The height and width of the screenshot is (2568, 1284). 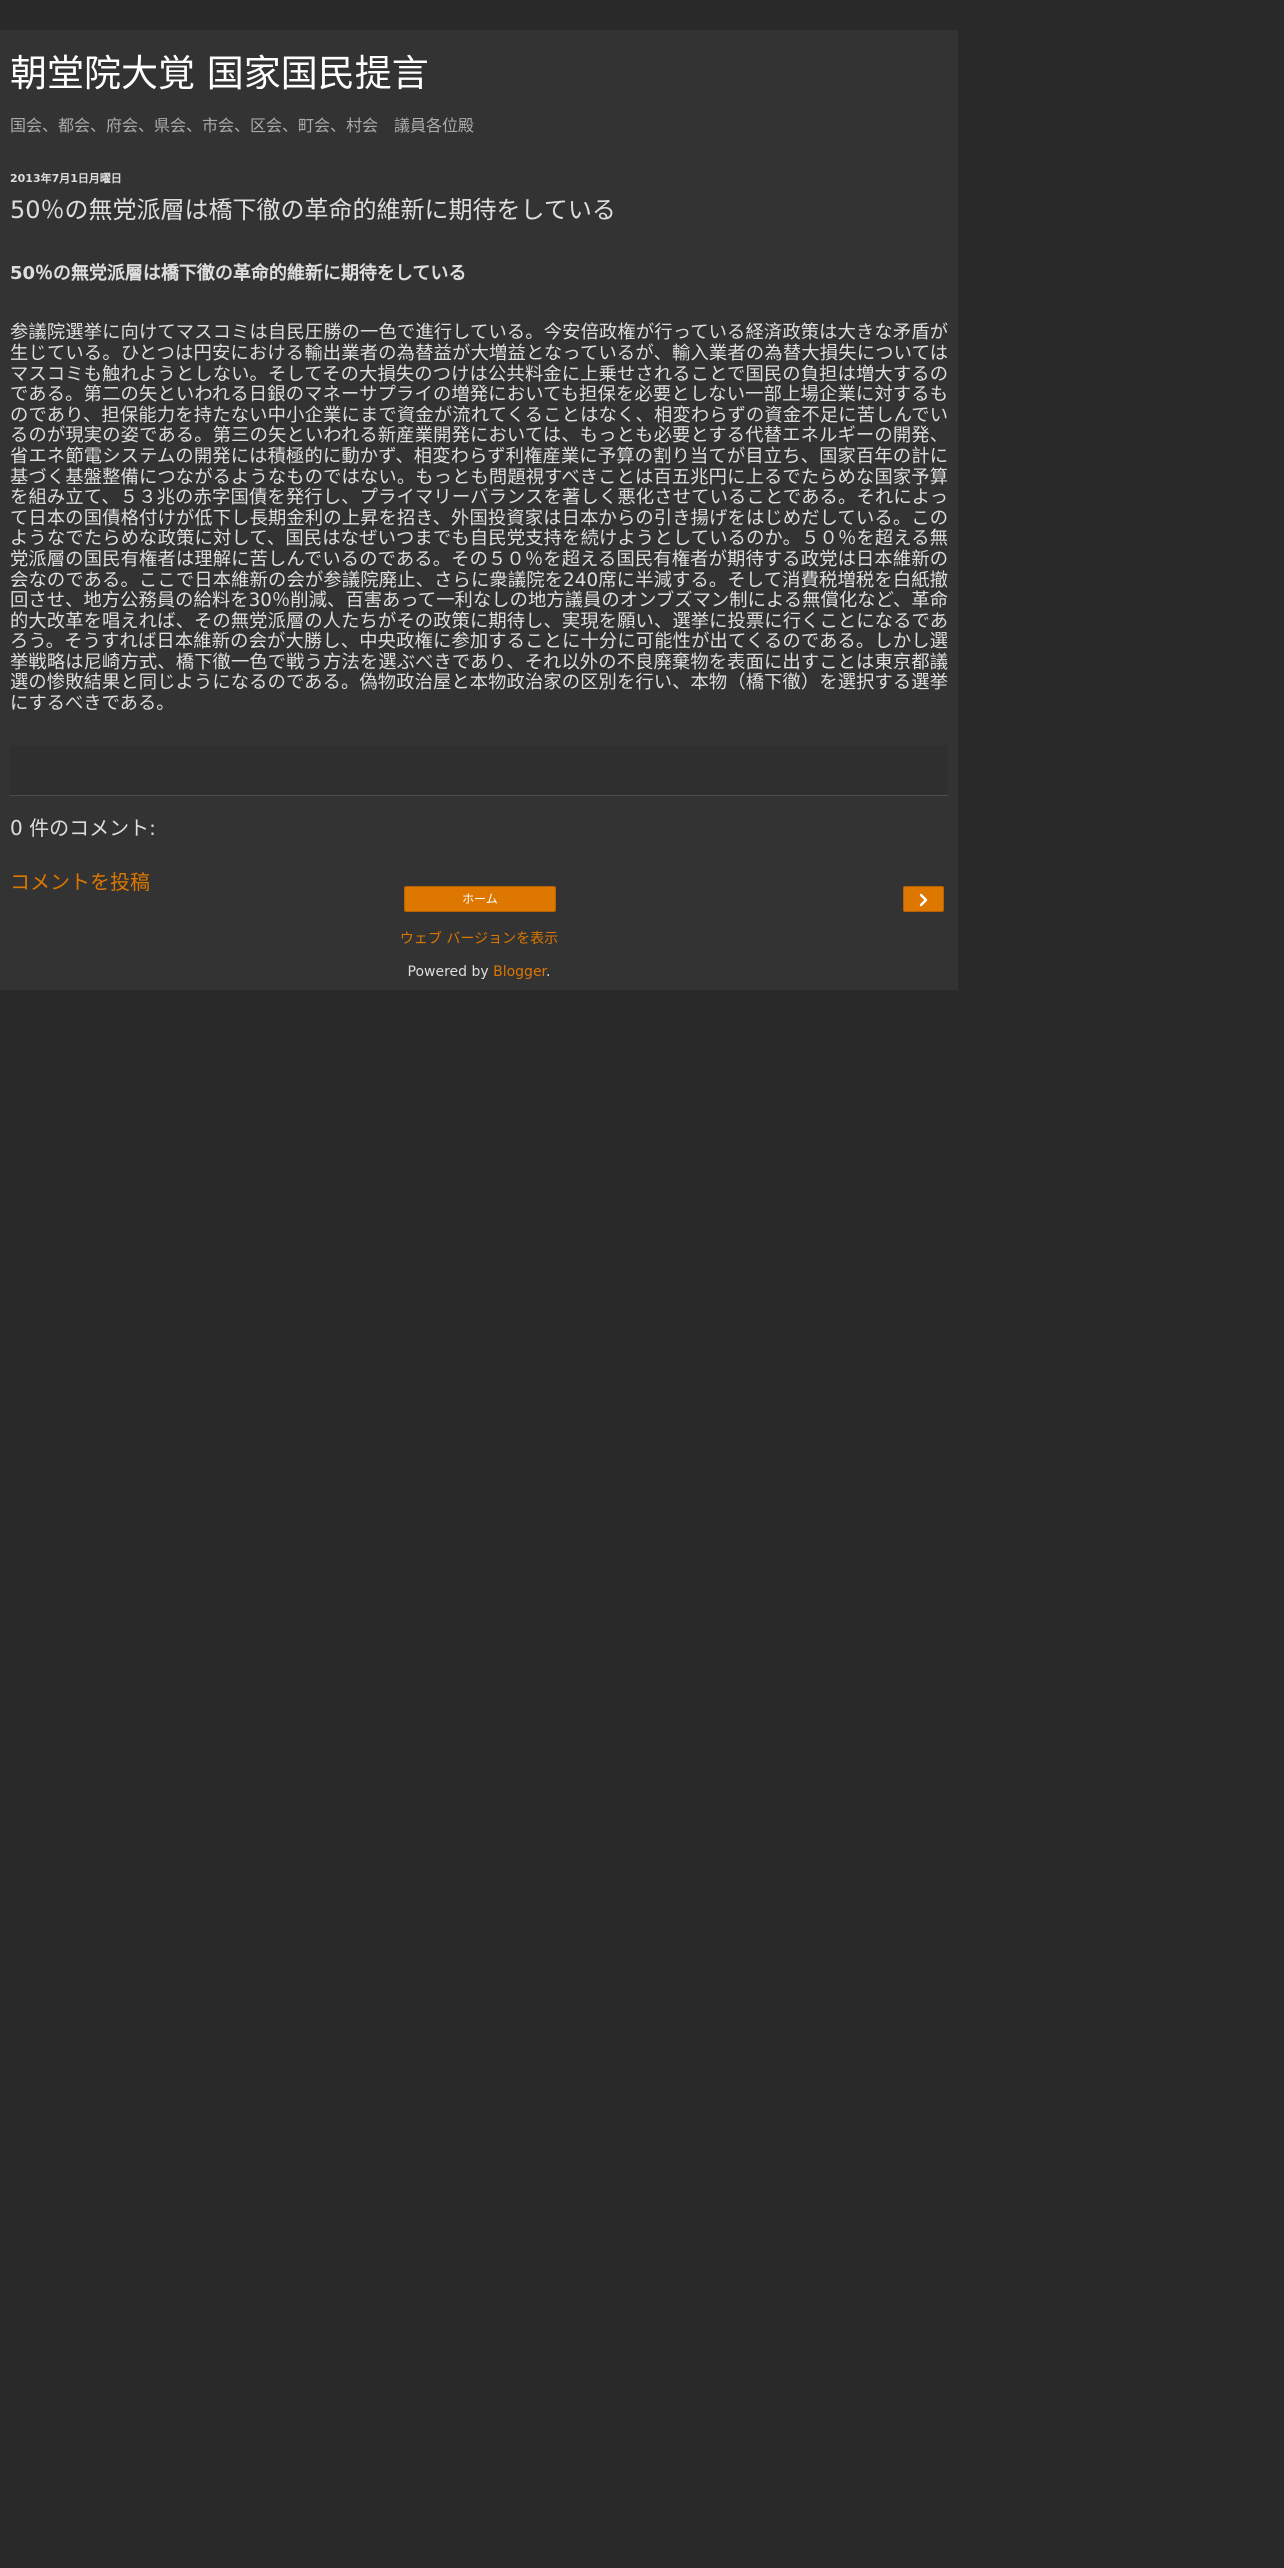 What do you see at coordinates (479, 74) in the screenshot?
I see `blog-title: 朝堂院大覚 国家国民提言` at bounding box center [479, 74].